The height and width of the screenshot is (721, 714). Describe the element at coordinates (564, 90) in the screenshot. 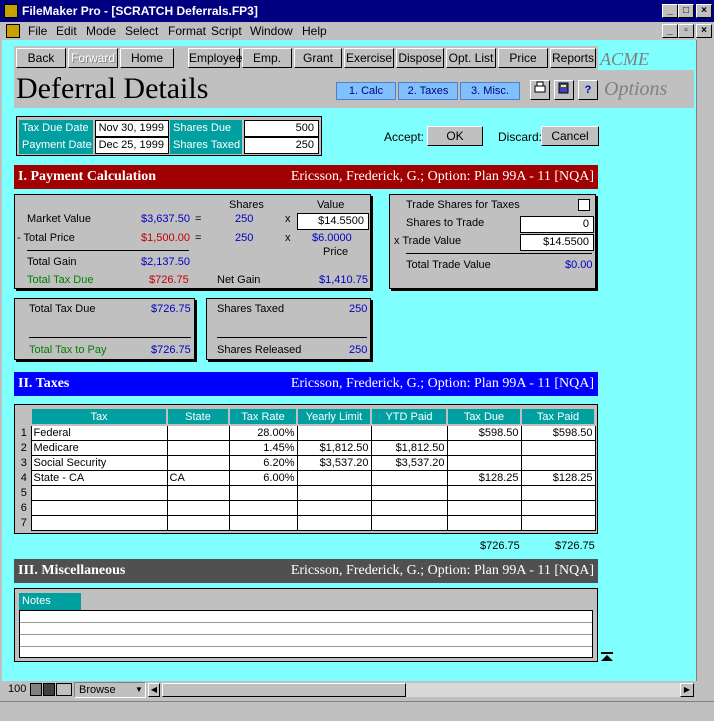

I see `book-icon` at that location.